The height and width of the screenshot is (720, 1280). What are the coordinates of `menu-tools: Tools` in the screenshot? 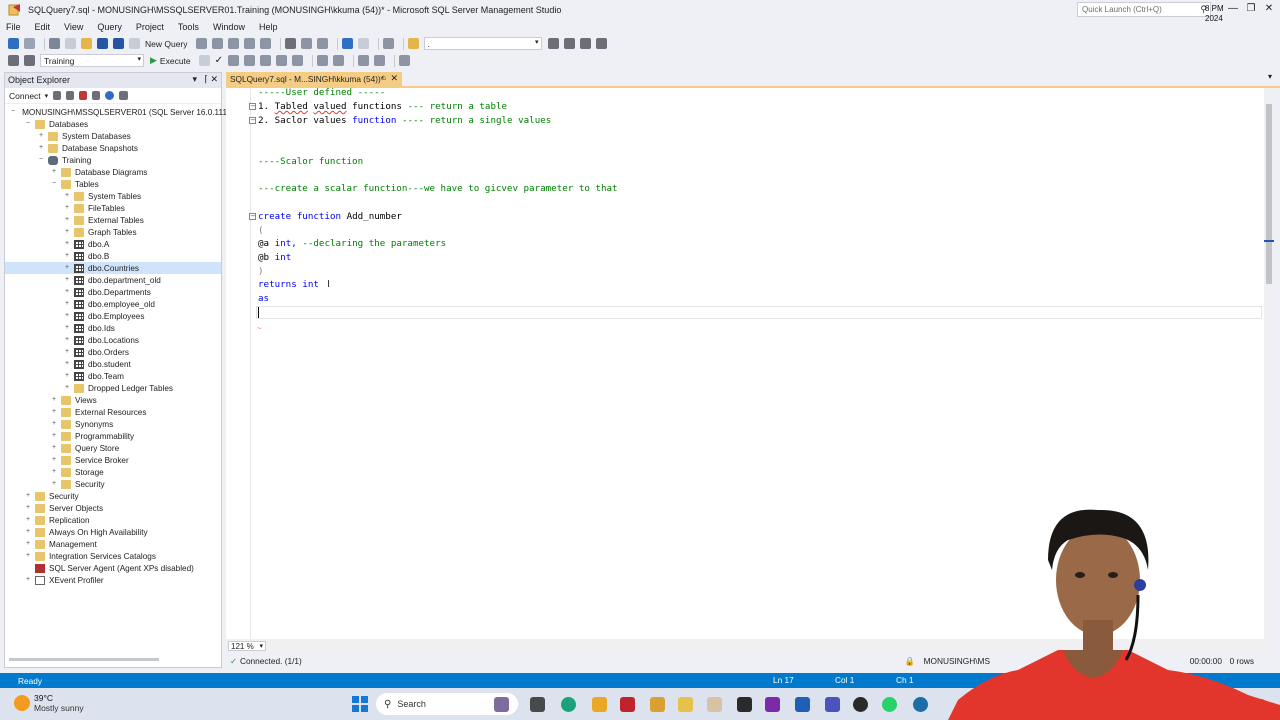 It's located at (188, 27).